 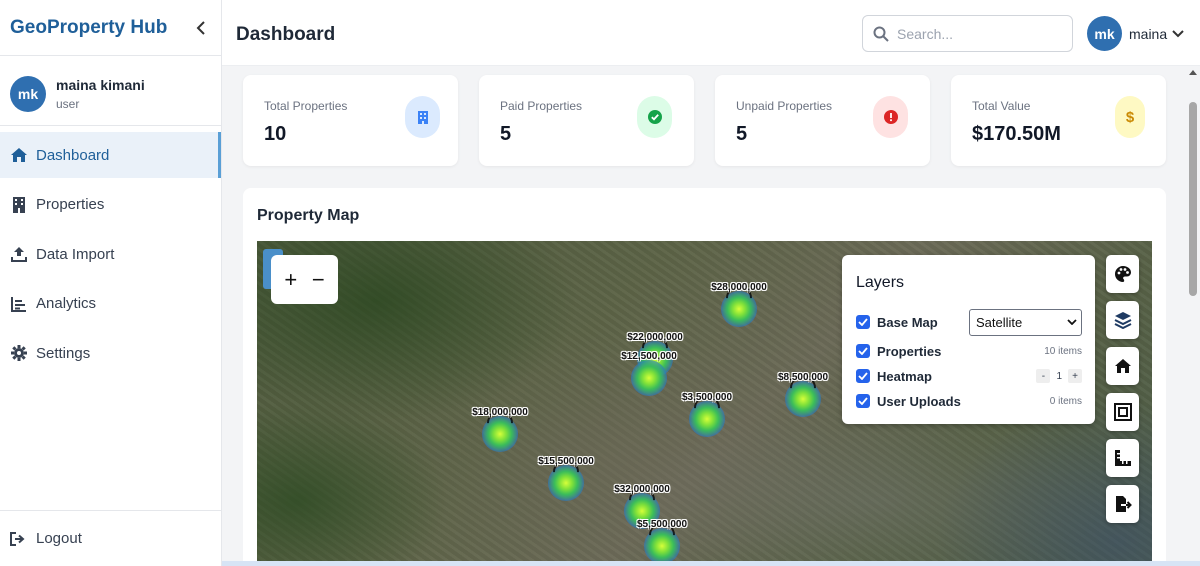 I want to click on measure-button, so click(x=1122, y=458).